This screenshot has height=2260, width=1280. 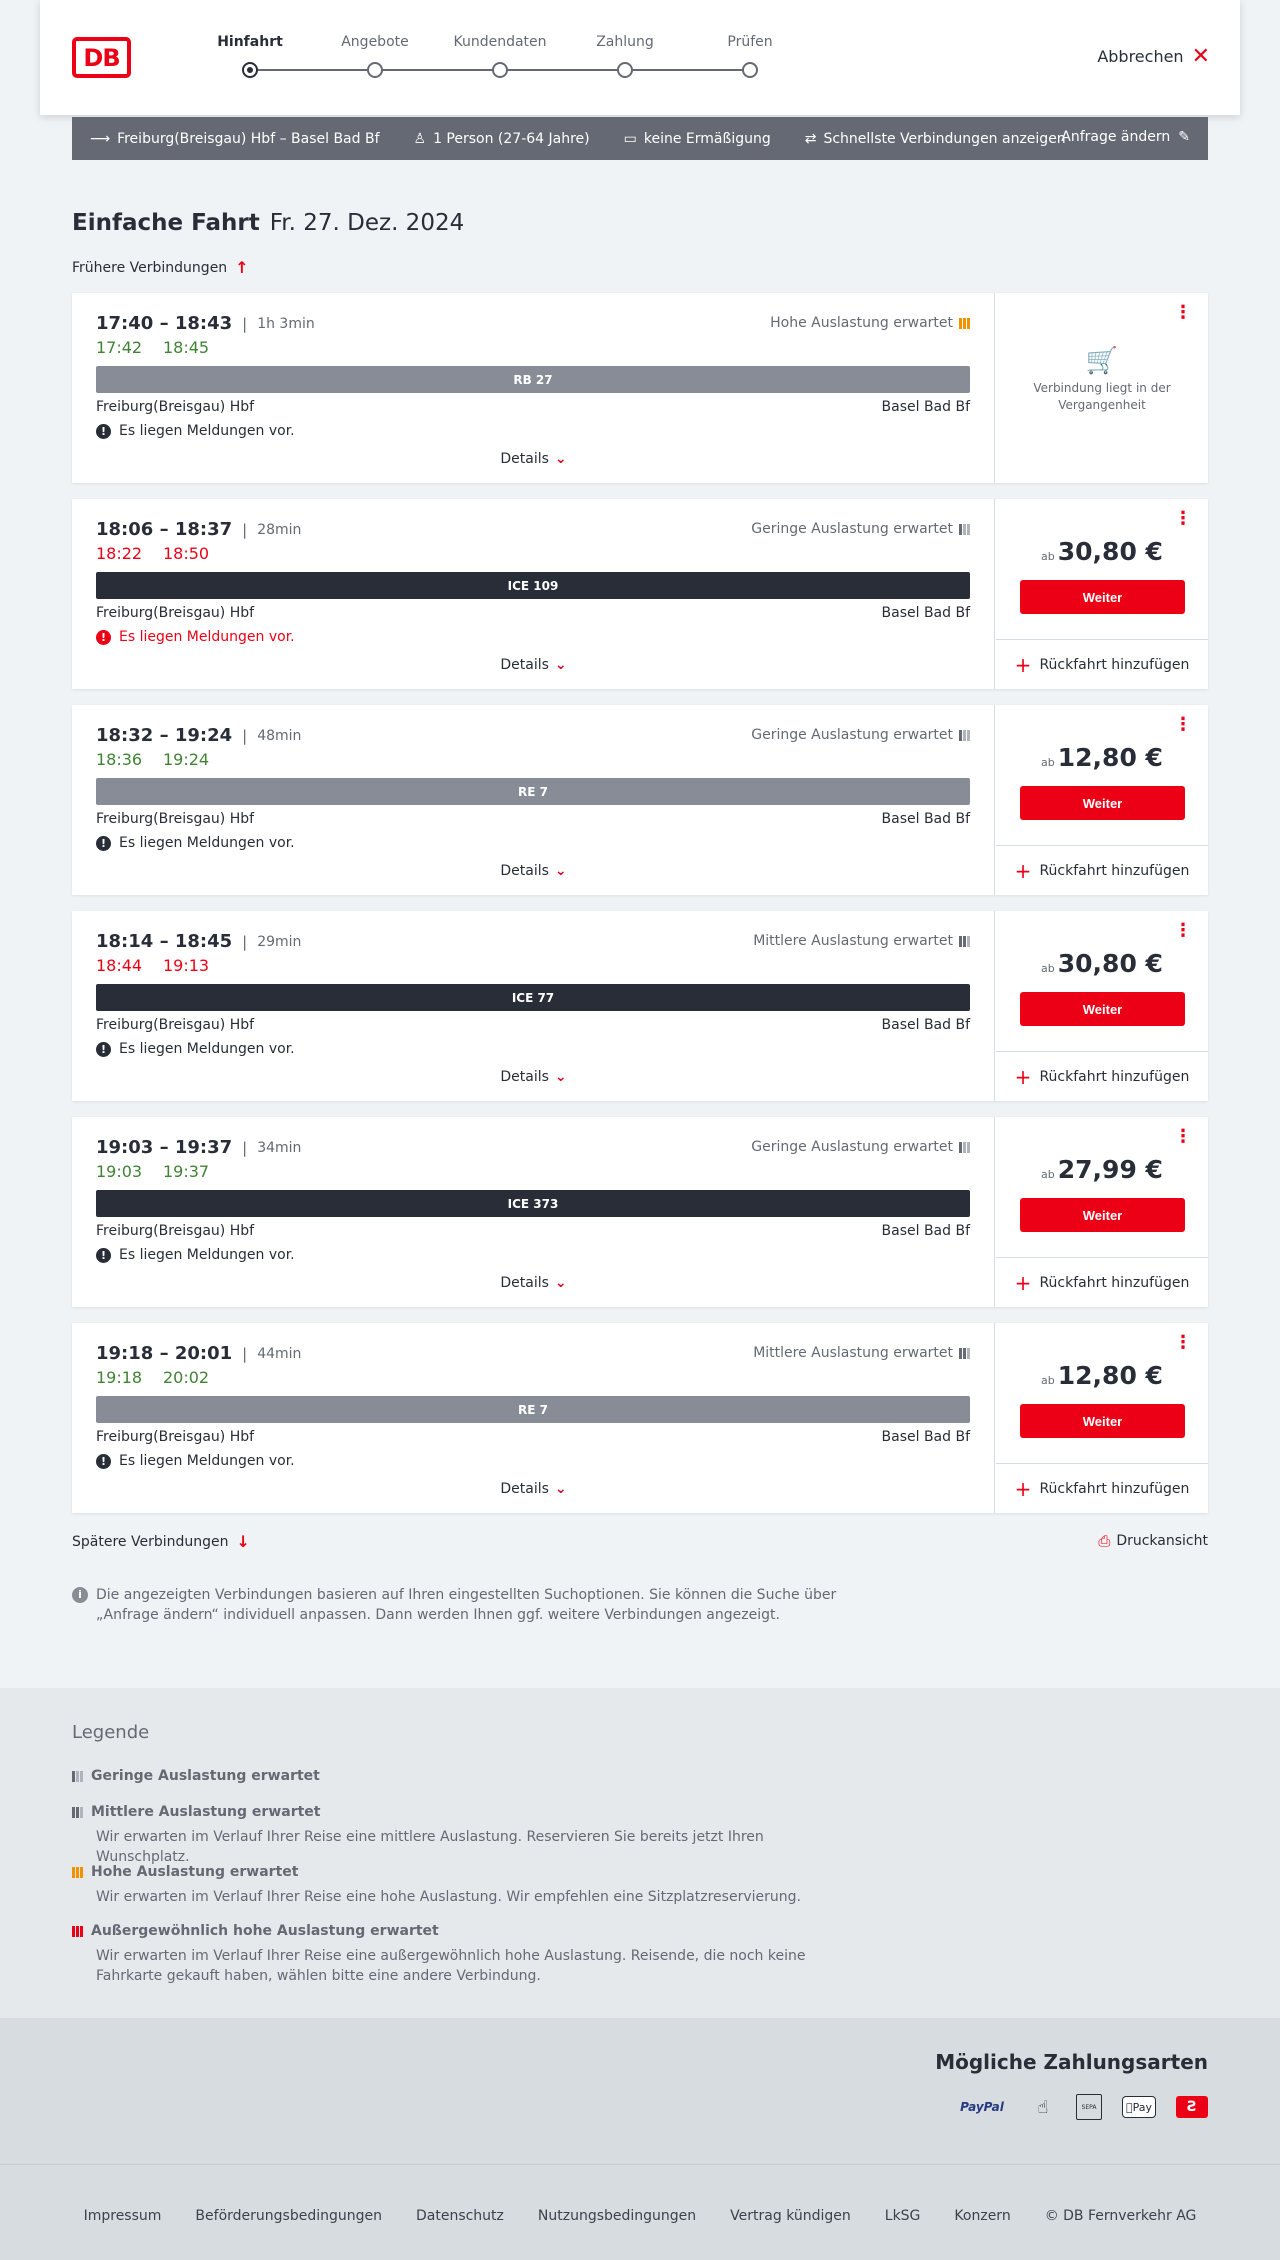 I want to click on offer-panel: ⋮ ab 12,80 € Weiter + Rückfahrt hinzufügen, so click(x=1102, y=800).